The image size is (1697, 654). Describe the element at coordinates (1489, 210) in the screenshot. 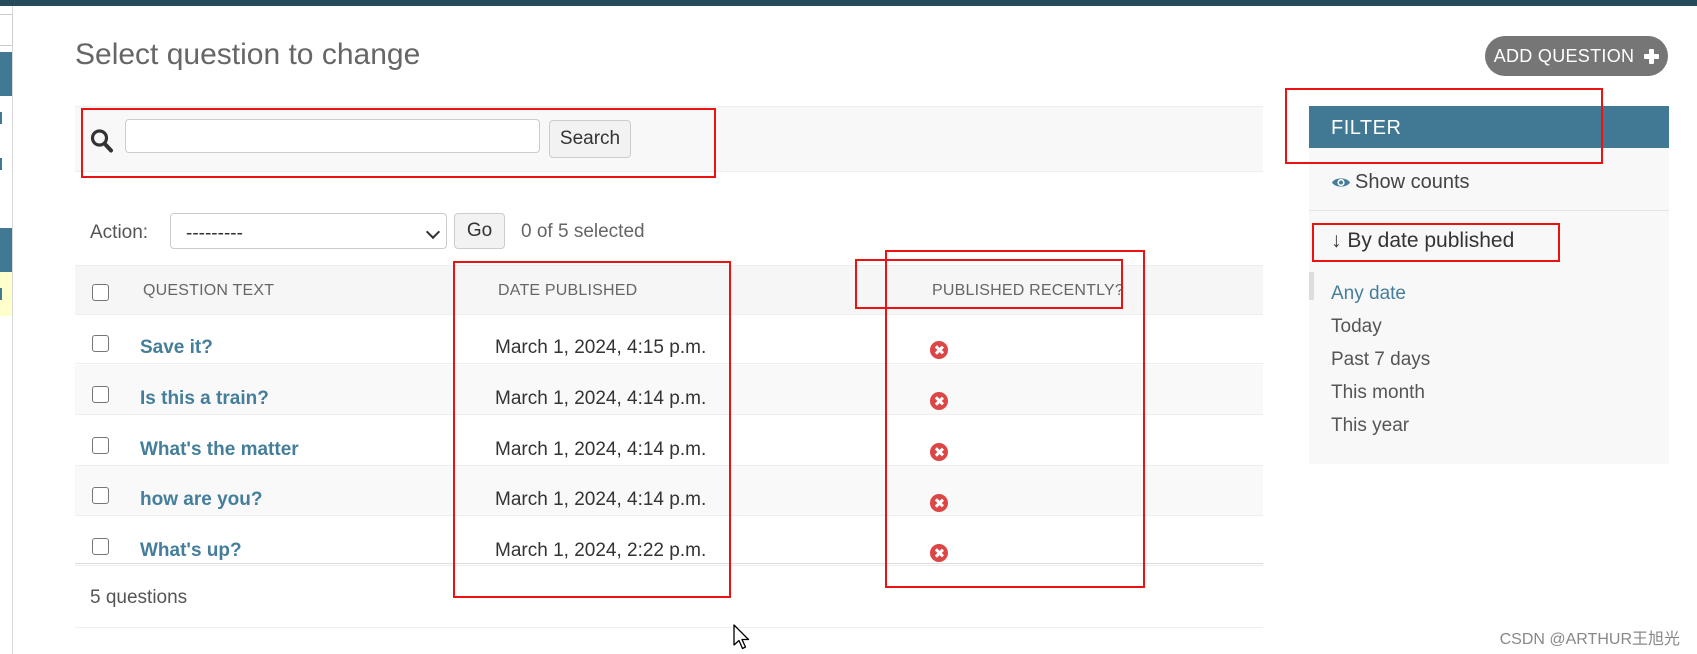

I see `filter-divider` at that location.